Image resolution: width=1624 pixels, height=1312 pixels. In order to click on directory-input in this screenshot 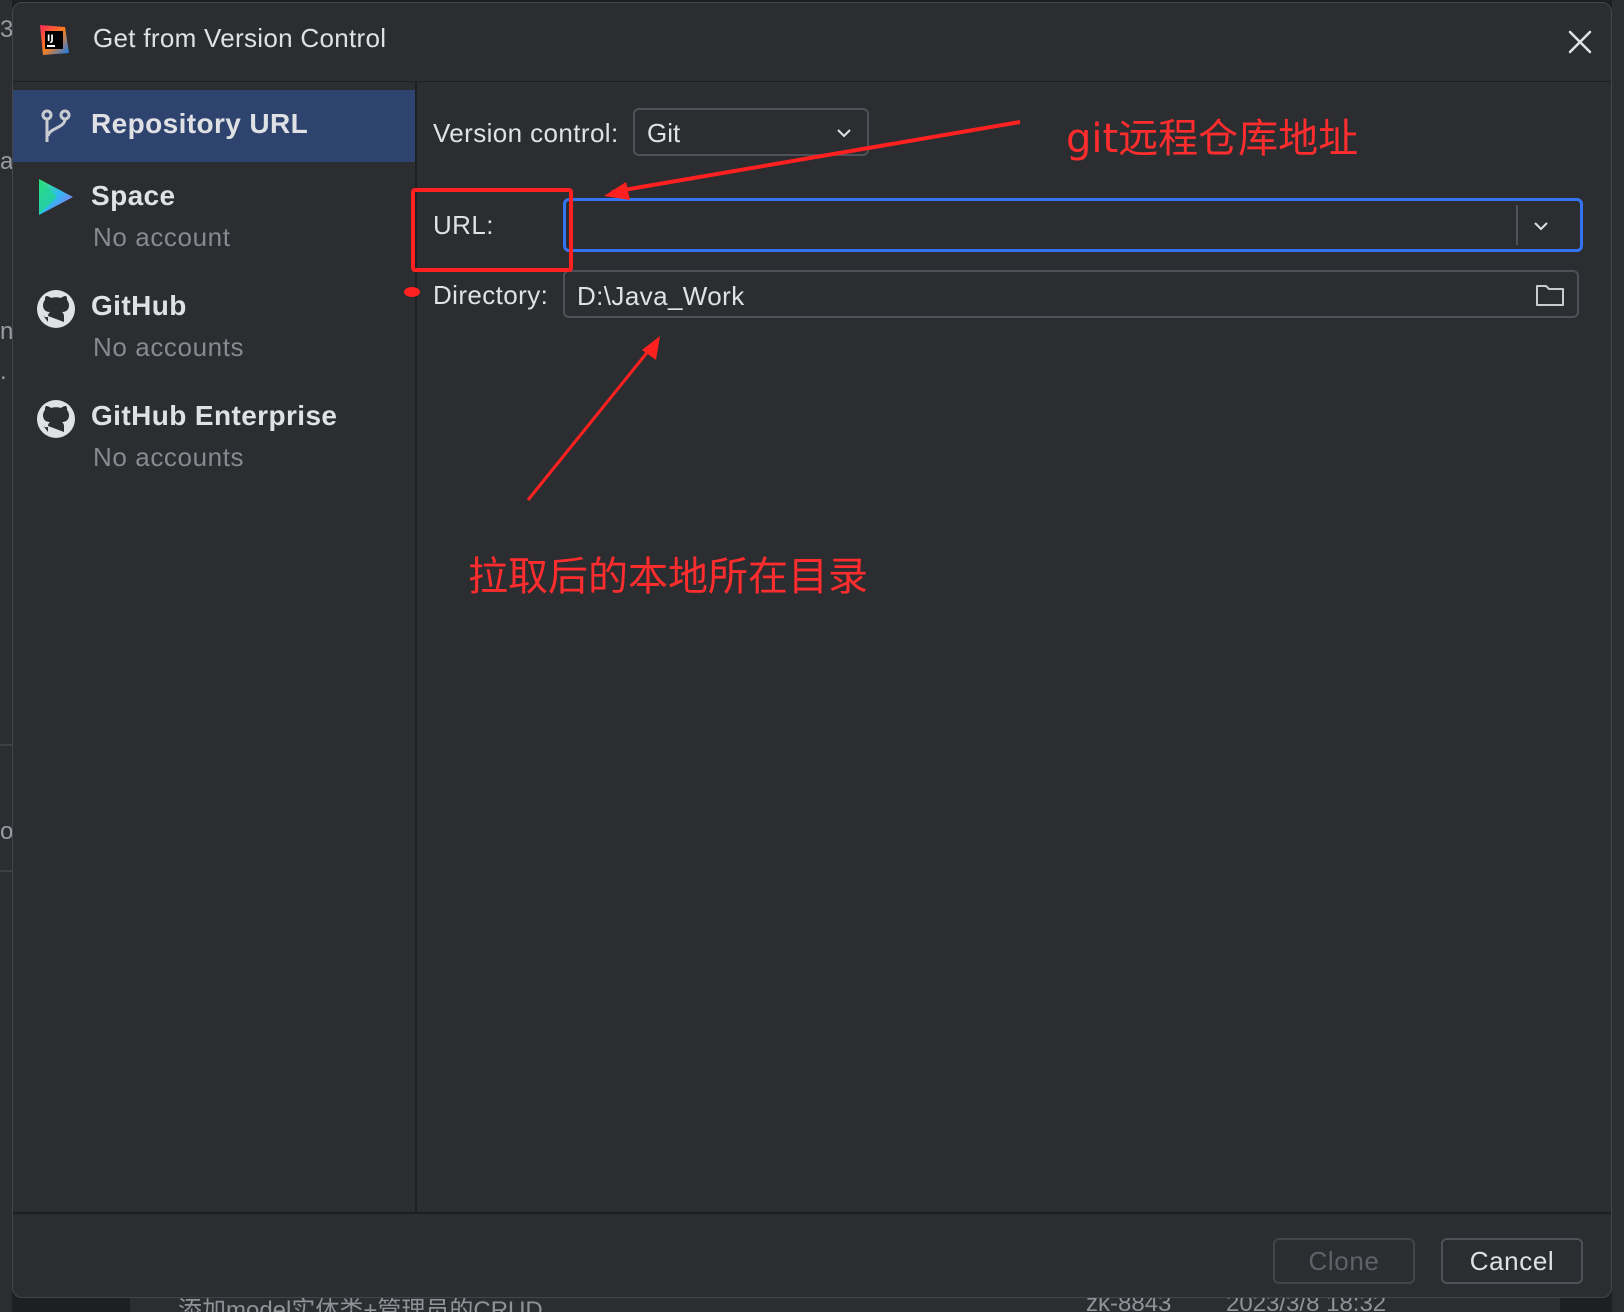, I will do `click(1027, 296)`.